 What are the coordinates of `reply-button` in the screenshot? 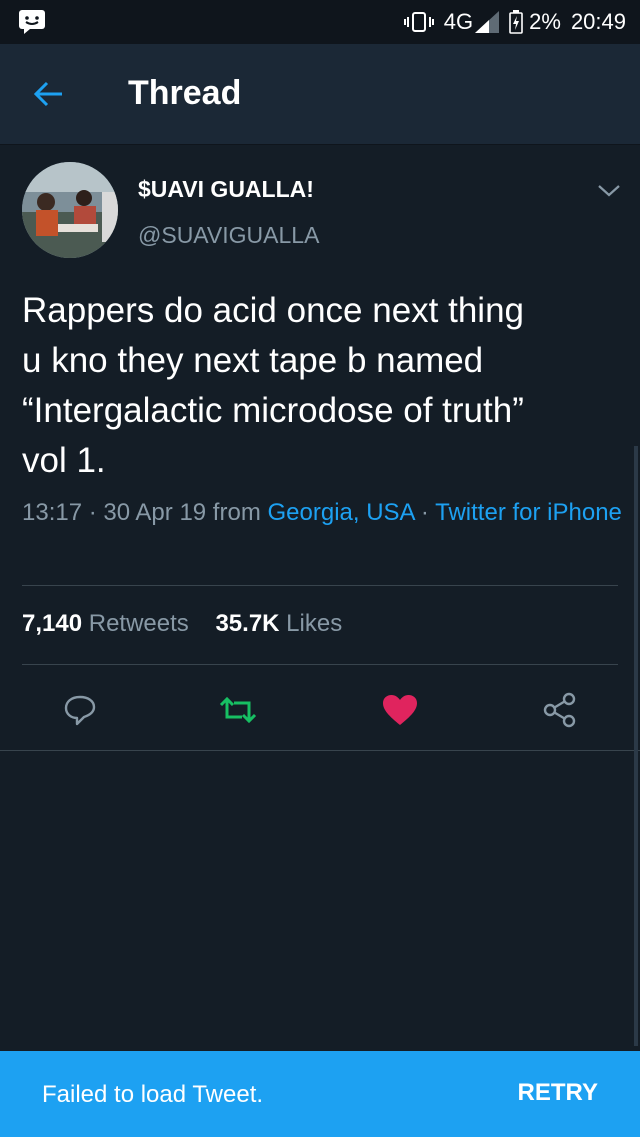 It's located at (80, 710).